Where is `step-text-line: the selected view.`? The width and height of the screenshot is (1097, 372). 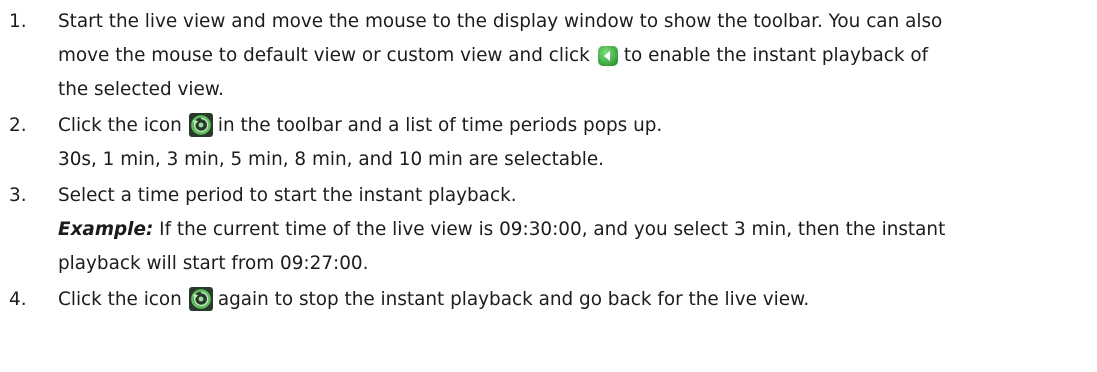 step-text-line: the selected view. is located at coordinates (141, 90).